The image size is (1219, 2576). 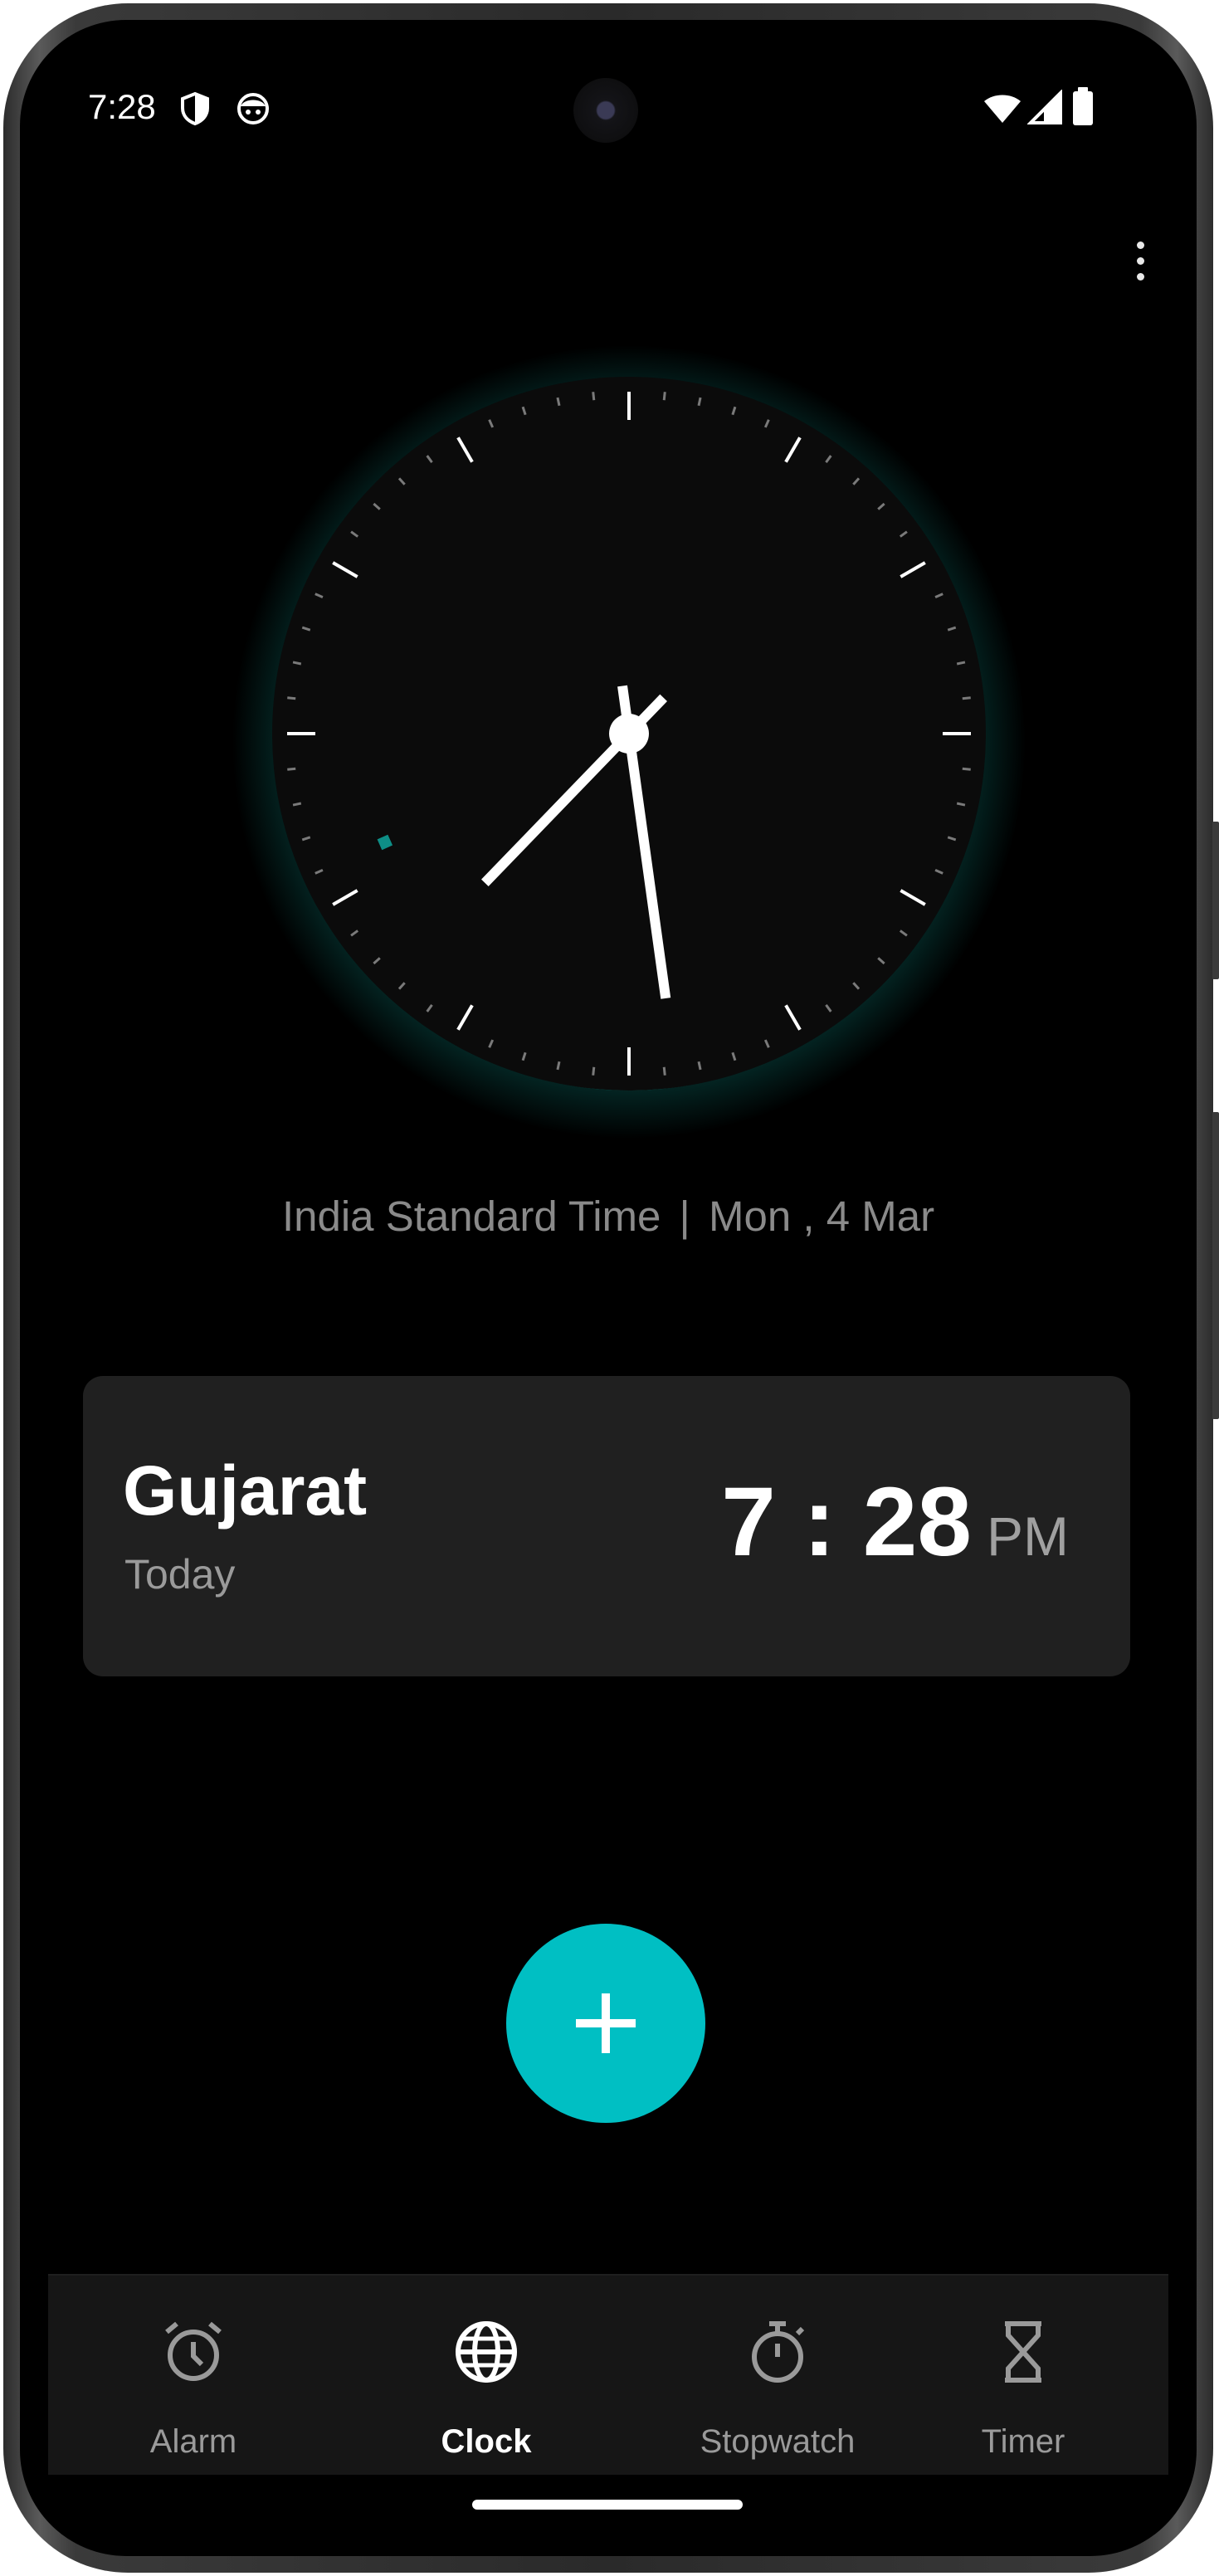 I want to click on bottom-navigation: Alarm Clock Stopwatch Timer, so click(x=608, y=2374).